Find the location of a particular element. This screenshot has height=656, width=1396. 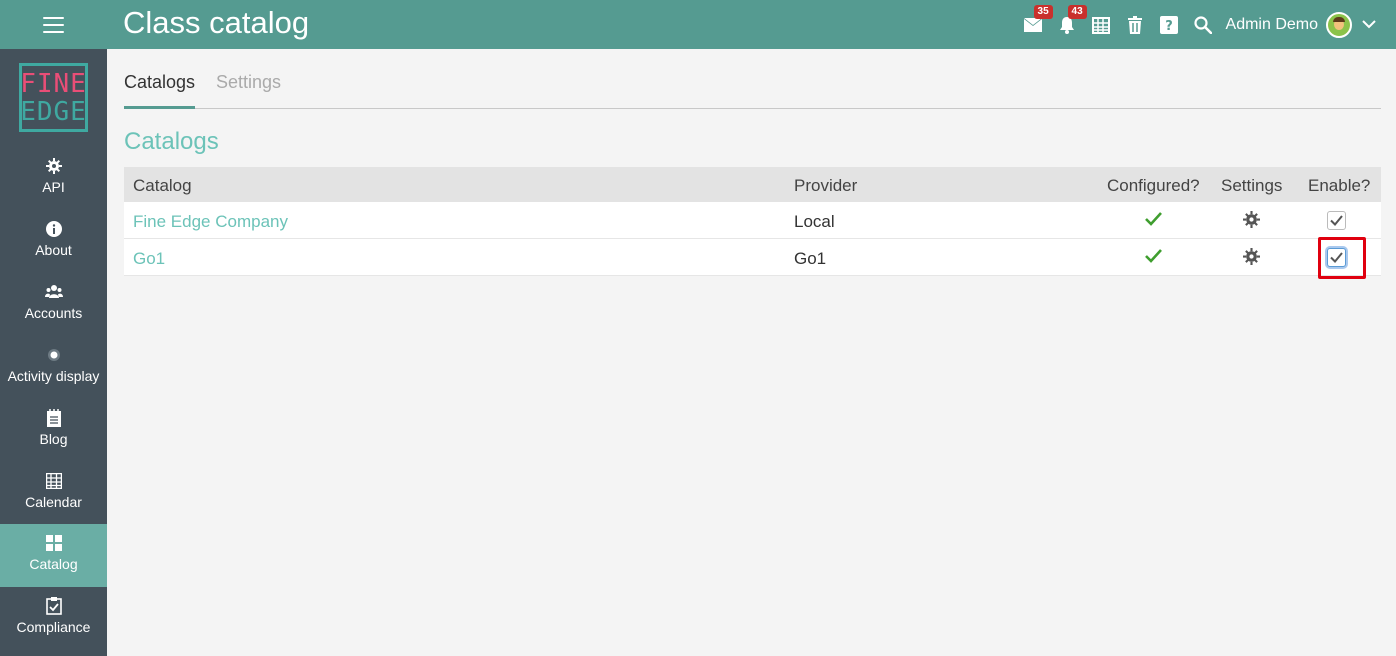

notebook-icon is located at coordinates (53, 418).